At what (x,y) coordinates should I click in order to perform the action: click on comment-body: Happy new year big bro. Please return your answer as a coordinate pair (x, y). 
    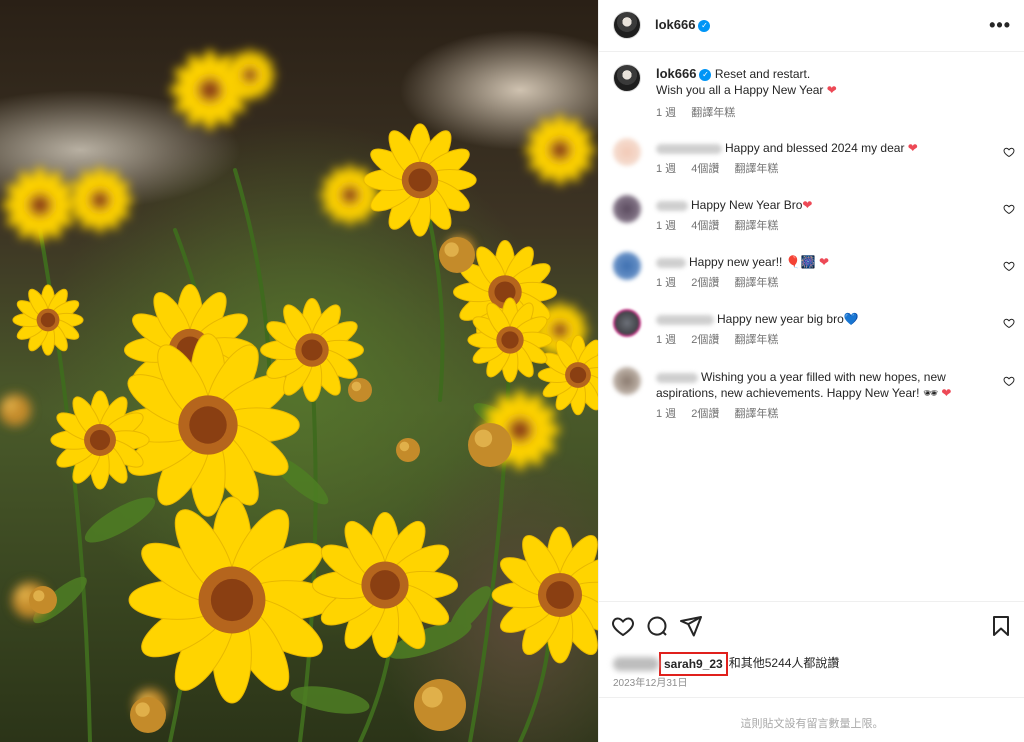
    Looking at the image, I should click on (780, 319).